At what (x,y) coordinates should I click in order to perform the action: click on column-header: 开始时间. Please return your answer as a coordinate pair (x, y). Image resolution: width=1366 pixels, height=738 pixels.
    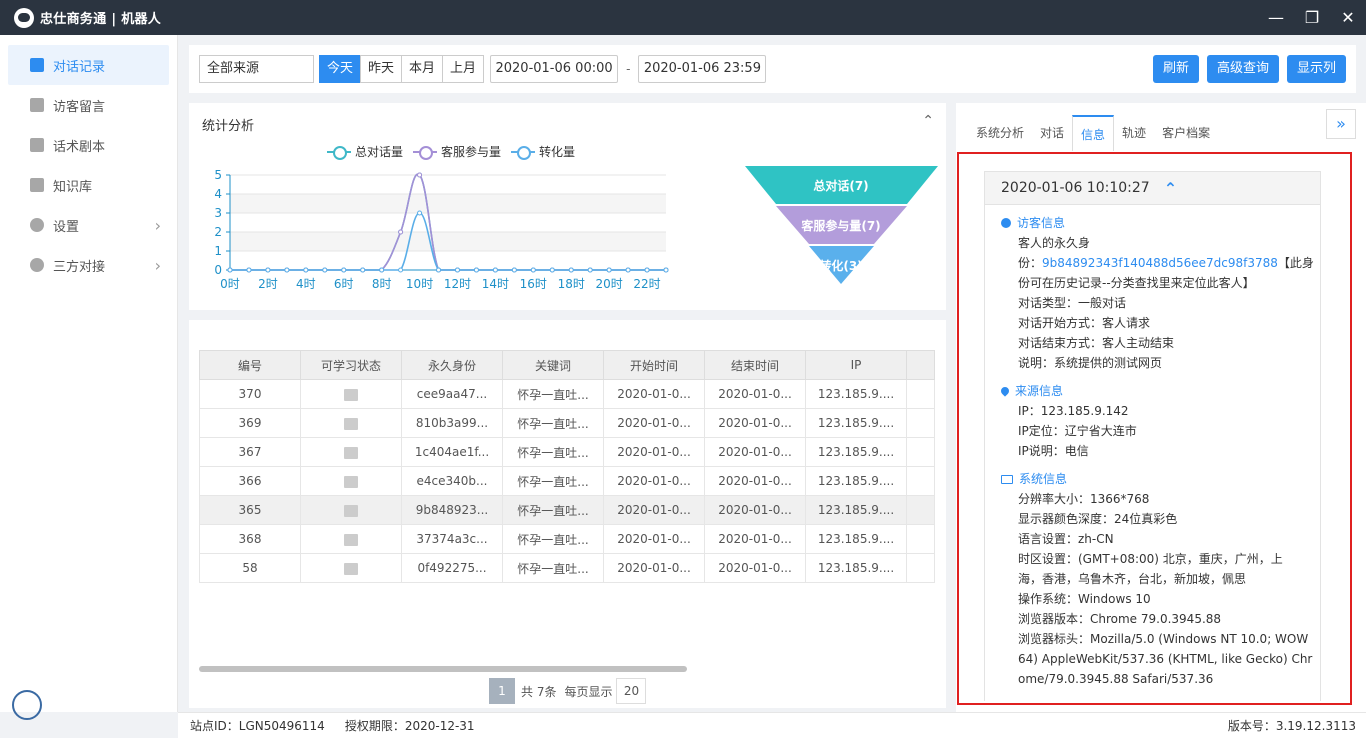
    Looking at the image, I should click on (654, 365).